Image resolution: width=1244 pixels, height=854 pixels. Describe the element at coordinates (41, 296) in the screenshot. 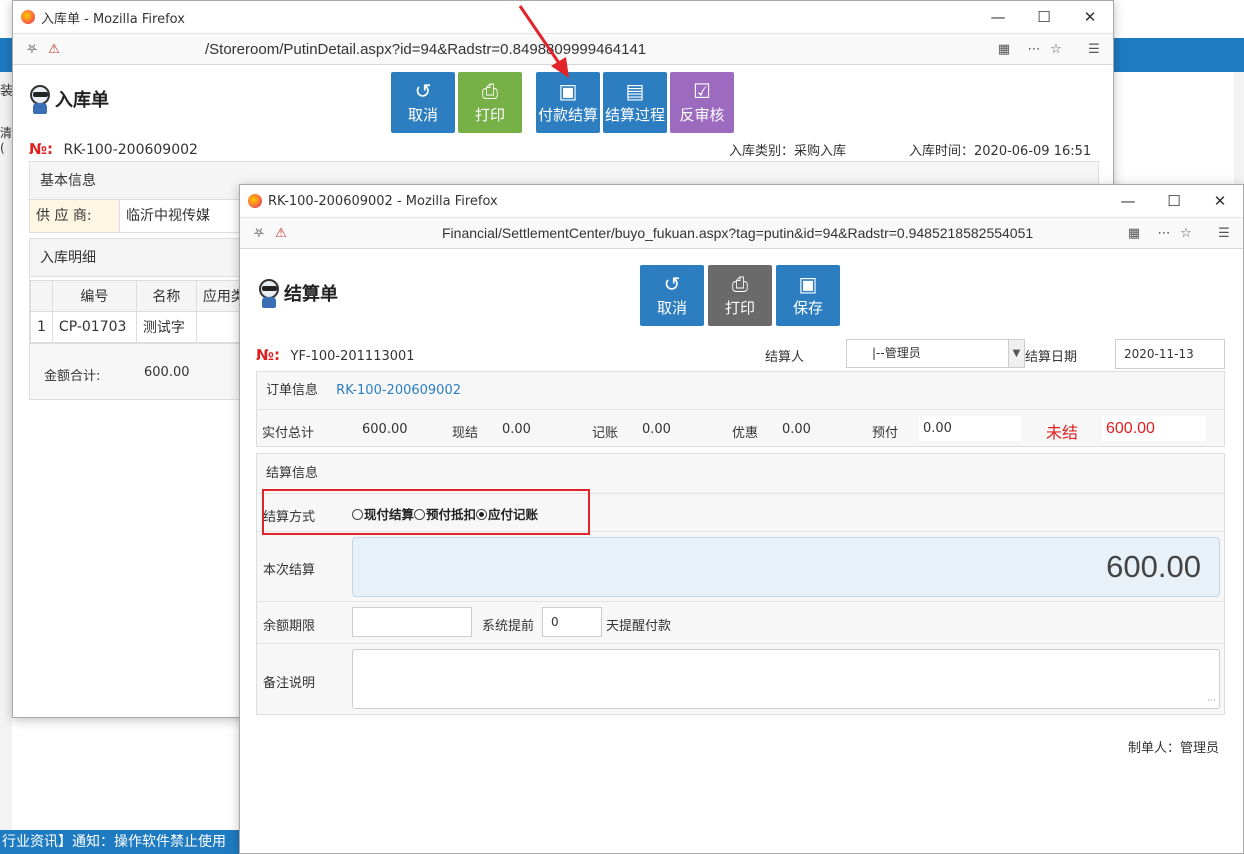

I see `detail-header` at that location.